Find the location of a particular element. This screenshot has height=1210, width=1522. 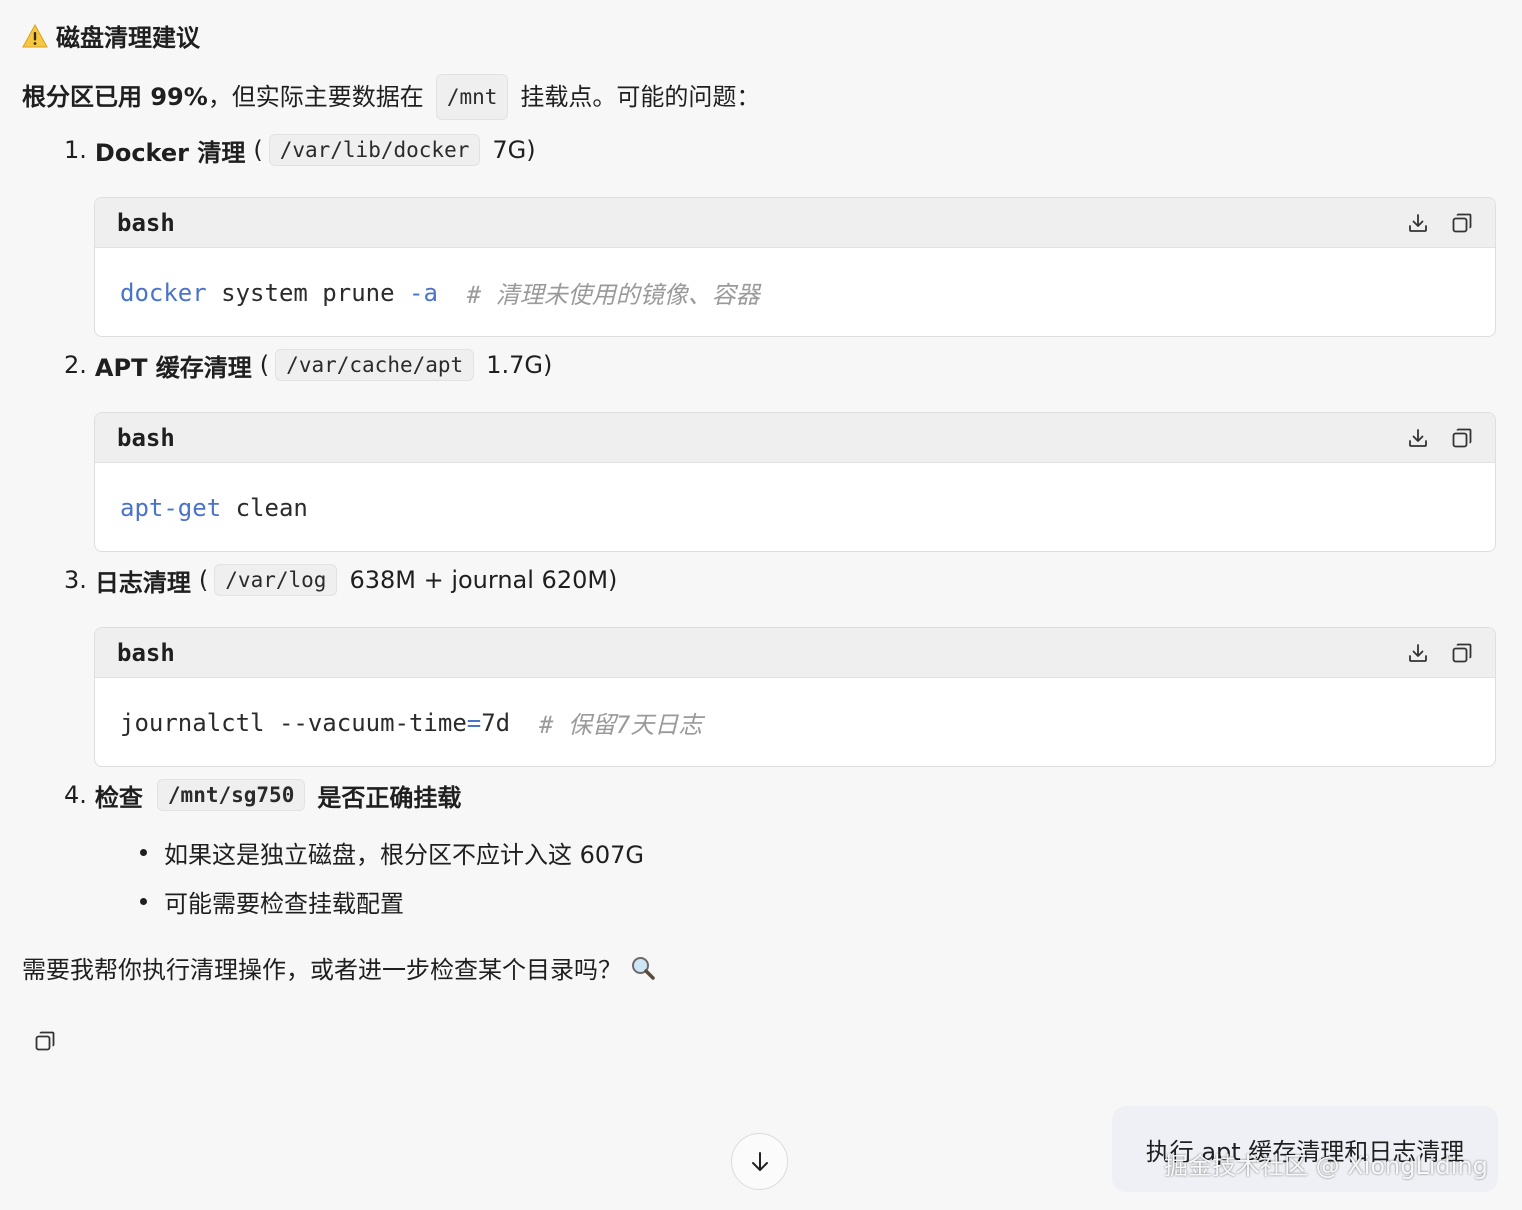

list-item-docker: 1. Docker 清理 ( /var/lib/docker 7G) is located at coordinates (300, 150).